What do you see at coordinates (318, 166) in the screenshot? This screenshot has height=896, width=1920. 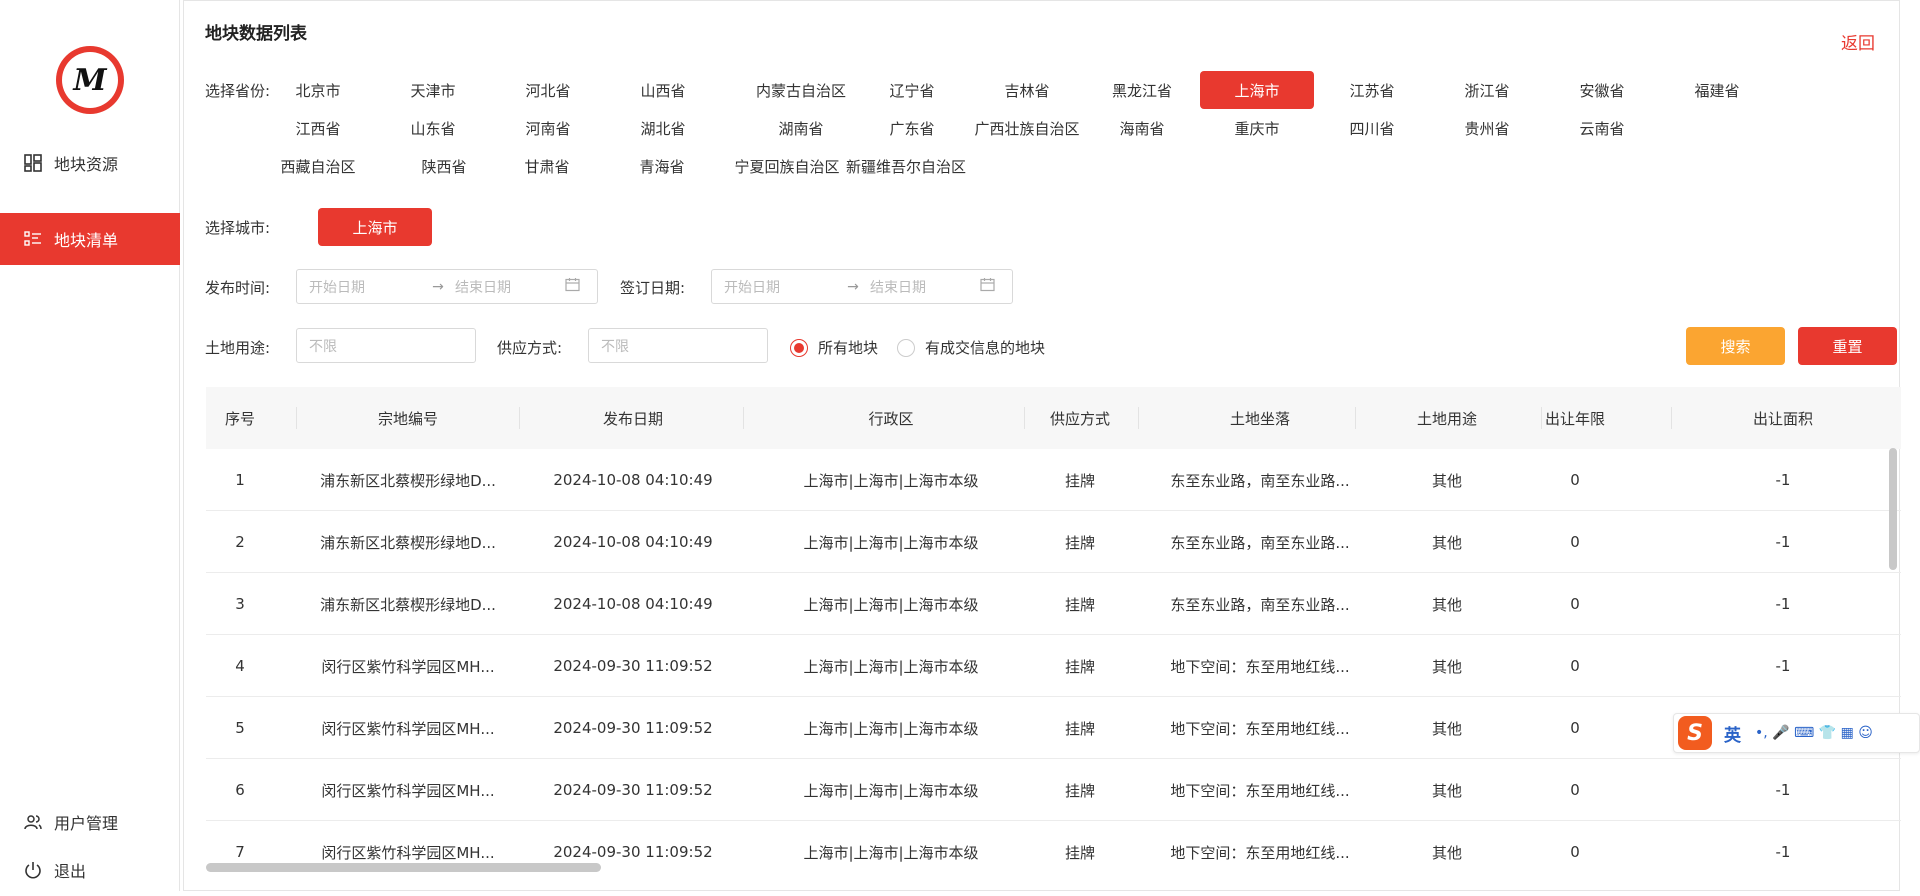 I see `province-option: 西藏自治区` at bounding box center [318, 166].